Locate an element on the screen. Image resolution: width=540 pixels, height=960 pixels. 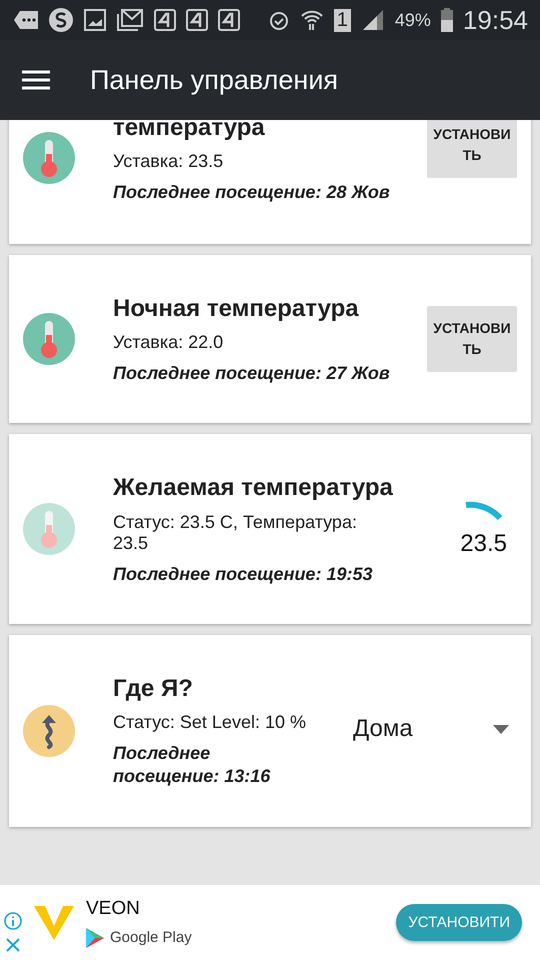
last-visit-text: Последнее посещение: 28 Жов is located at coordinates (252, 192).